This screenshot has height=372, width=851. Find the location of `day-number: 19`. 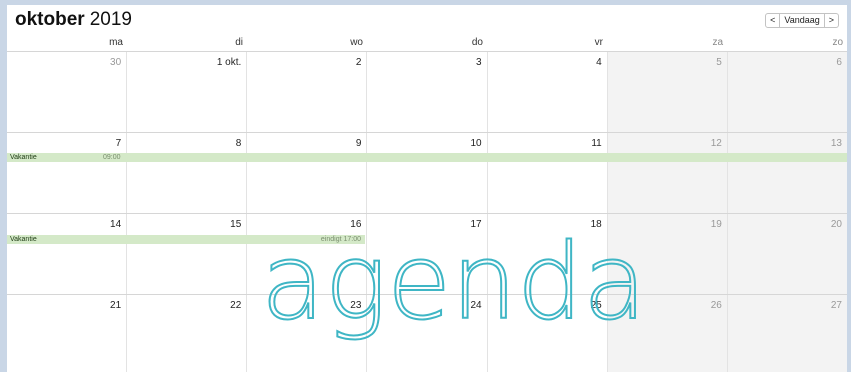

day-number: 19 is located at coordinates (716, 224).